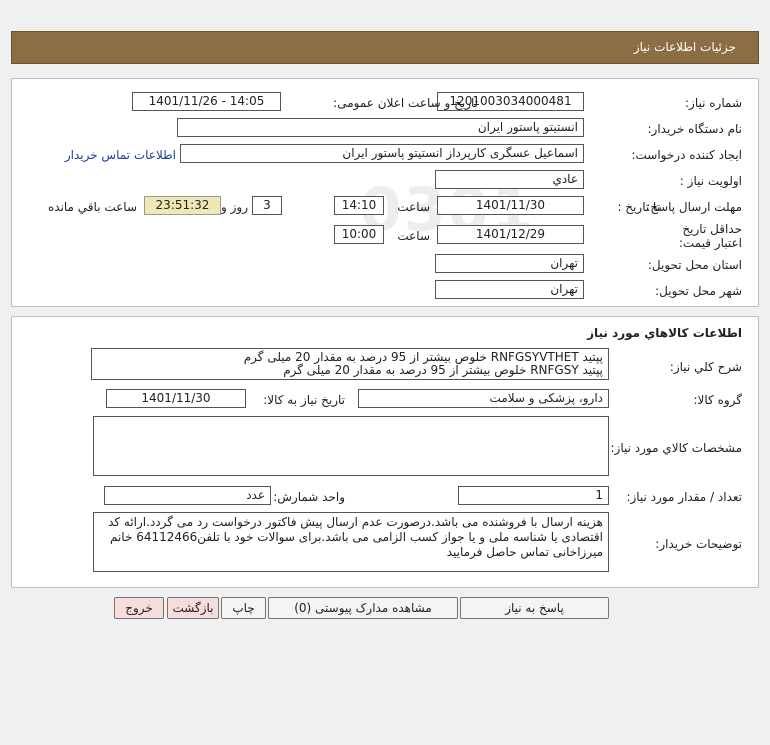  Describe the element at coordinates (684, 497) in the screenshot. I see `qty-label: تعداد / مقدار مورد نیاز:` at that location.